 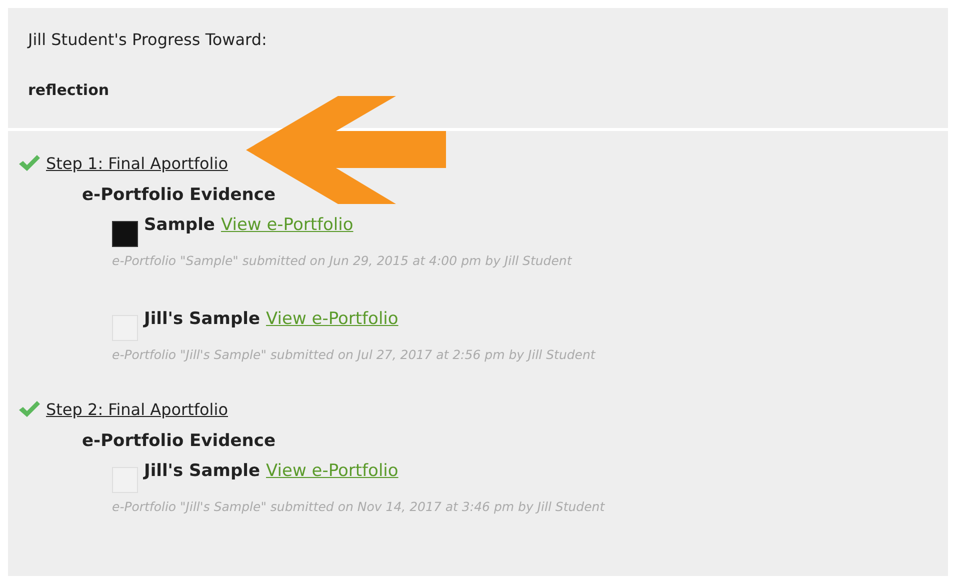 What do you see at coordinates (69, 90) in the screenshot?
I see `goal-name: reflection` at bounding box center [69, 90].